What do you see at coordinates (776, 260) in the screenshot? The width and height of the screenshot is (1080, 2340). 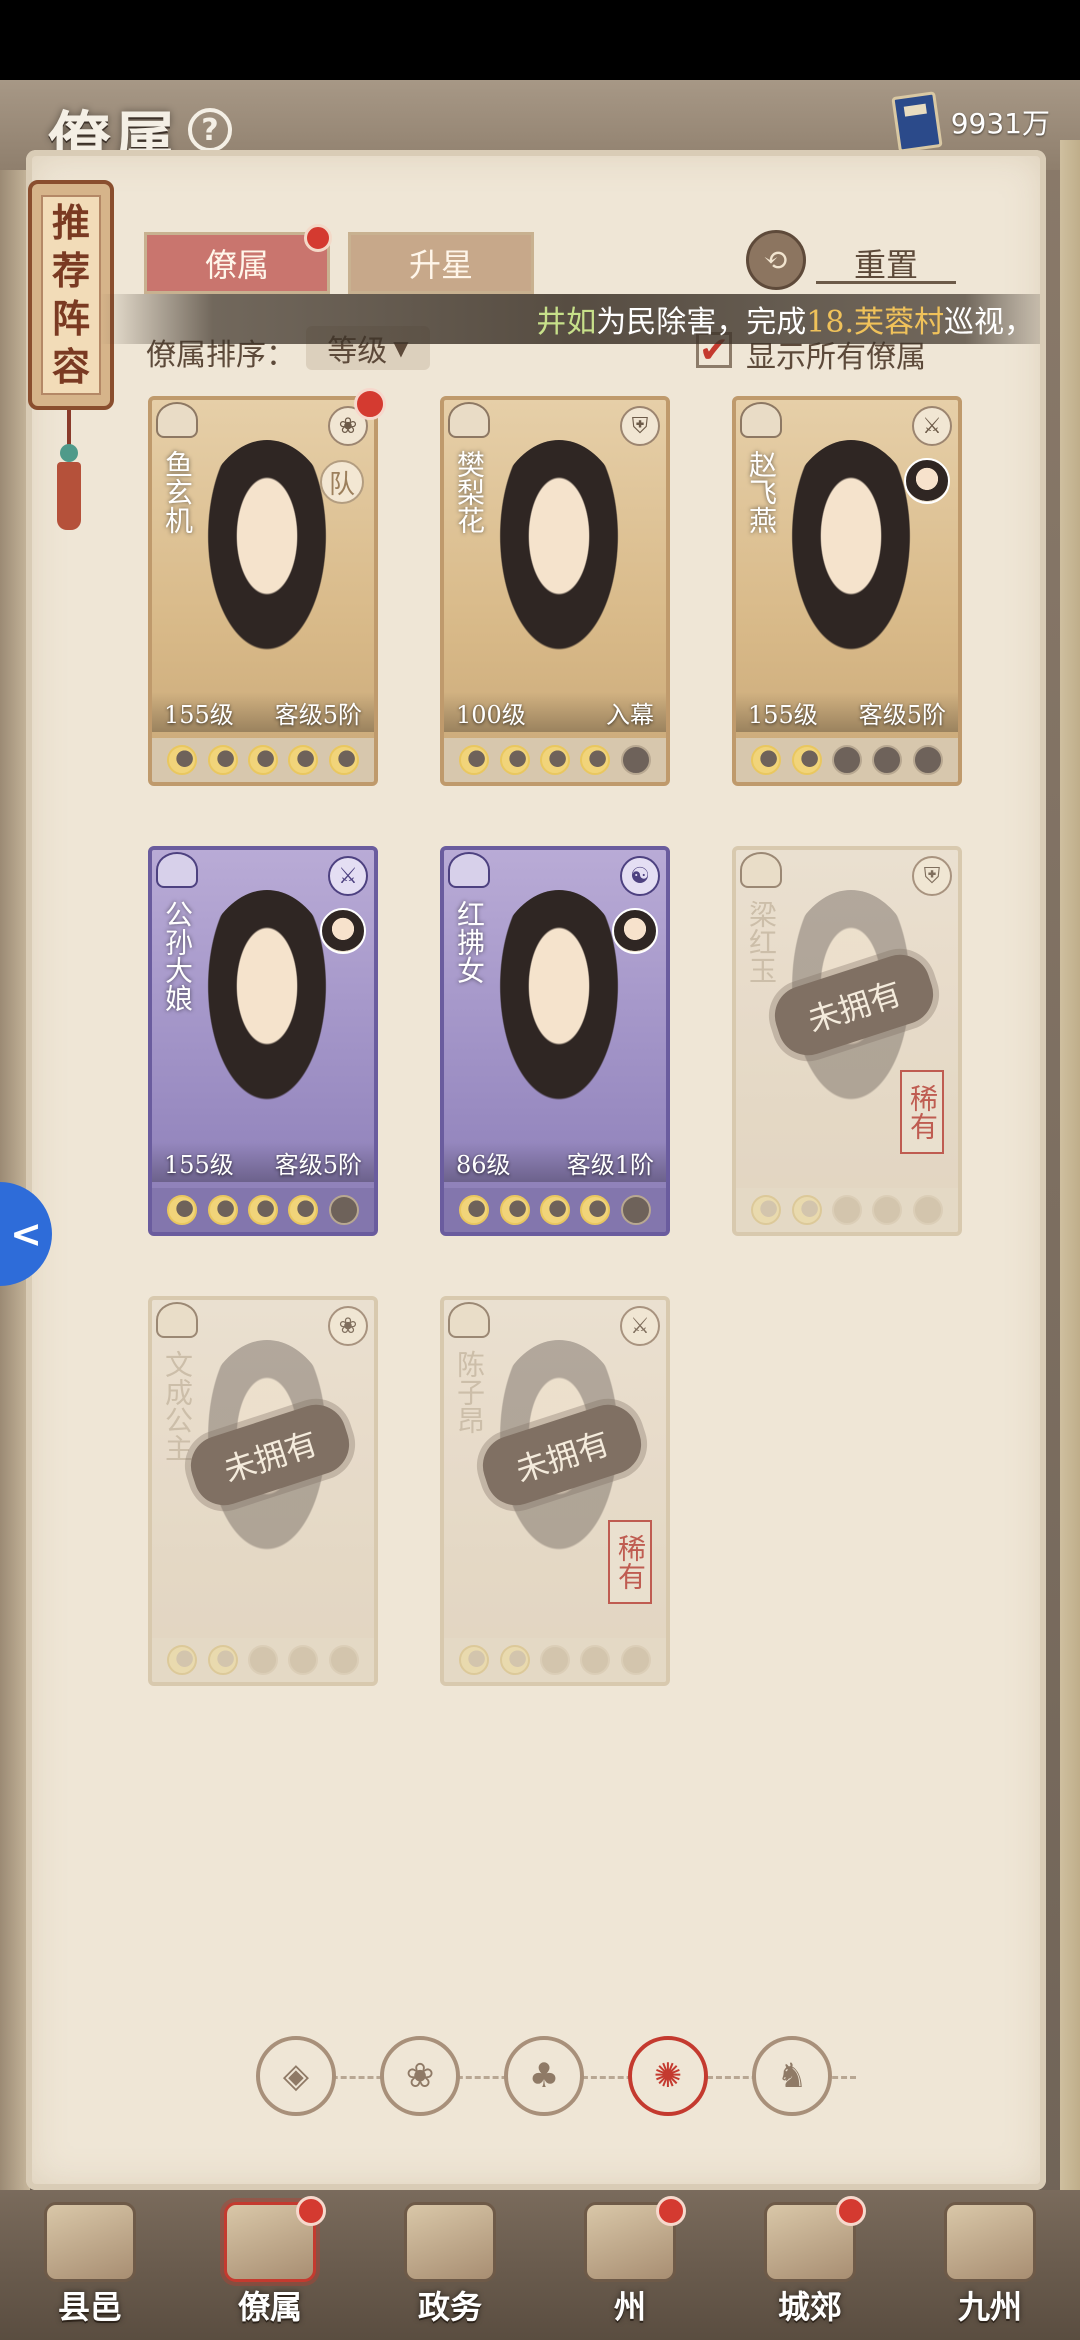 I see `reset-icon: ⟲` at bounding box center [776, 260].